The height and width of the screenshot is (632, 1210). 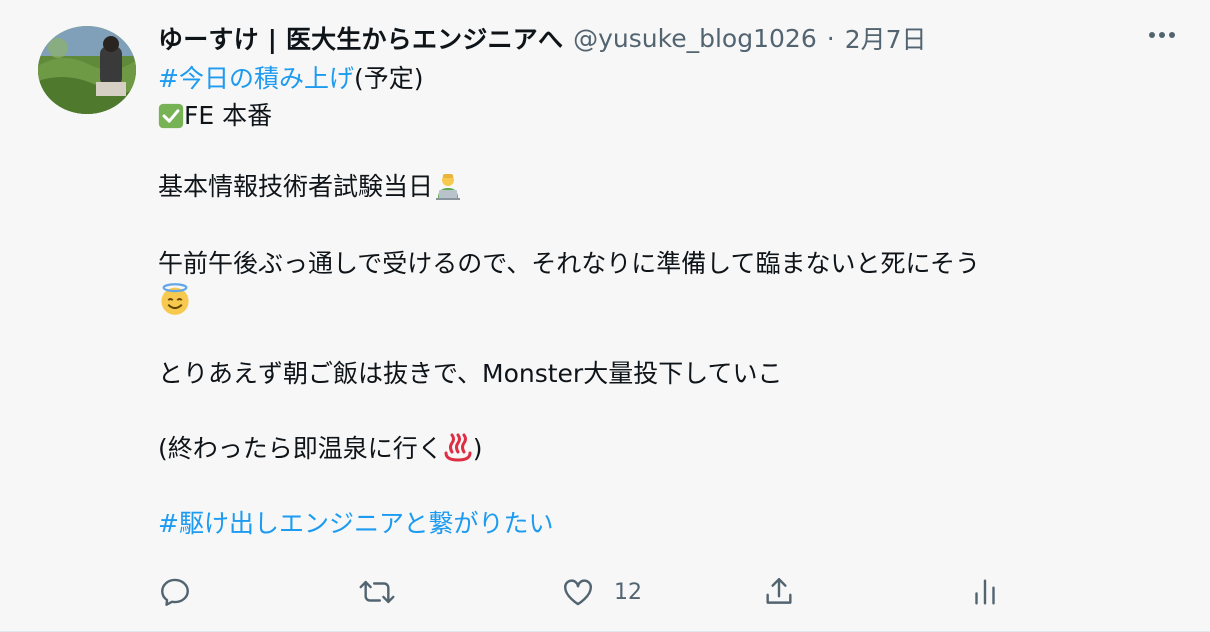 I want to click on more-icon, so click(x=1162, y=35).